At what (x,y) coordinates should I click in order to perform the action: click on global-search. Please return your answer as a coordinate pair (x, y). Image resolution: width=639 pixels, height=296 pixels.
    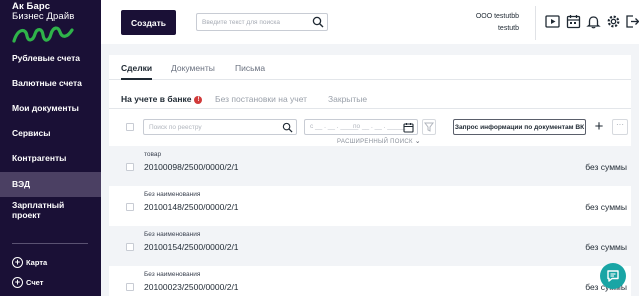
    Looking at the image, I should click on (262, 22).